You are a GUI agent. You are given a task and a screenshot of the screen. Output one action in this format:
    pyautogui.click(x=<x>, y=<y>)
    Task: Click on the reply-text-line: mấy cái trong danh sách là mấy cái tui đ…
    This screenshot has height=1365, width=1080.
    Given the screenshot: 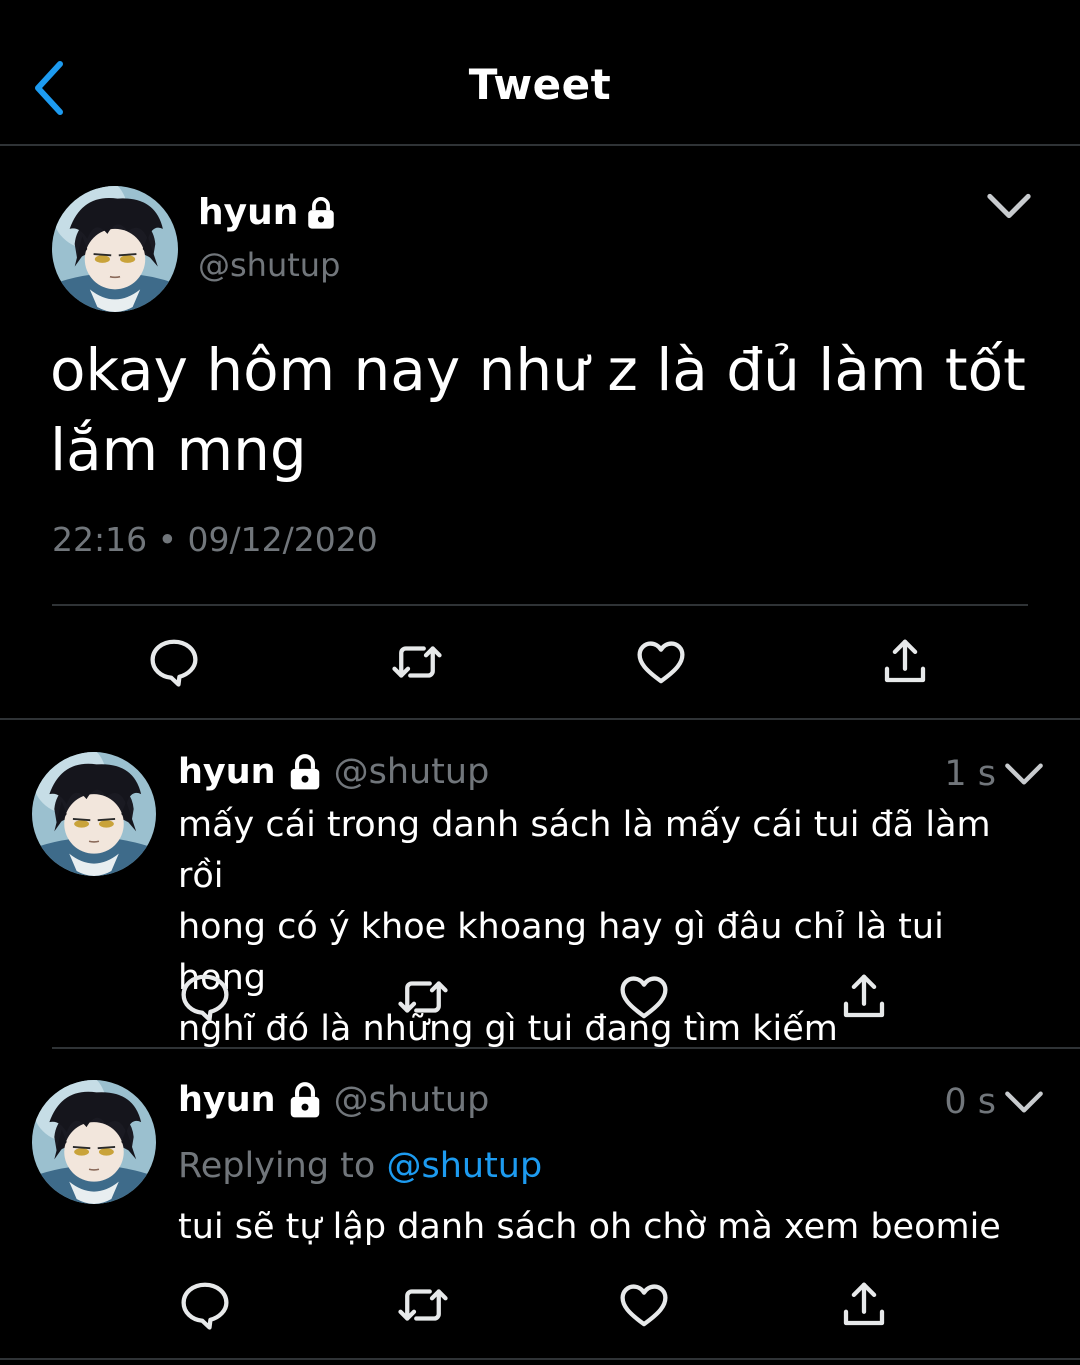 What is the action you would take?
    pyautogui.click(x=584, y=850)
    